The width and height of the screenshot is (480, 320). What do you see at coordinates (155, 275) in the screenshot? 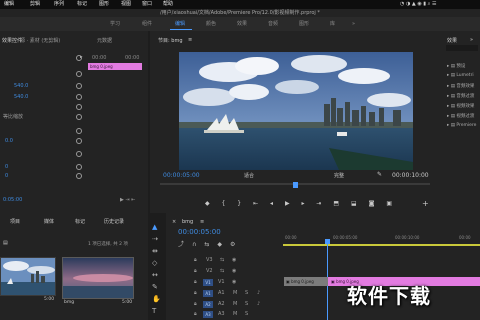
I see `slip-tool-icon: ↔` at bounding box center [155, 275].